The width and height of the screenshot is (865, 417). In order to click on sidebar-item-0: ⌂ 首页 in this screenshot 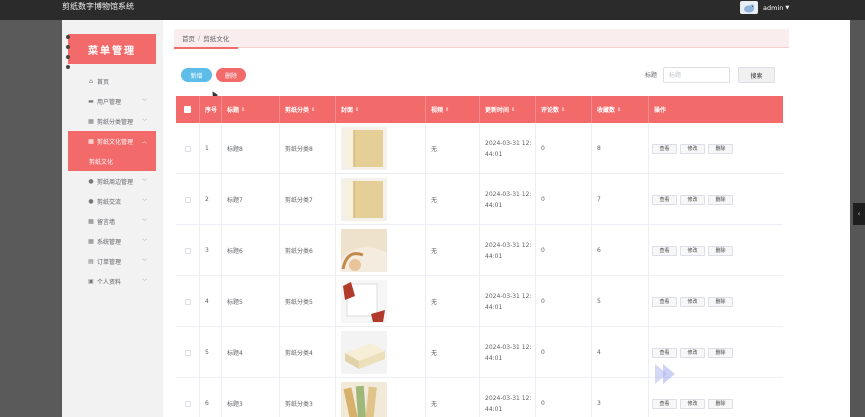, I will do `click(112, 81)`.